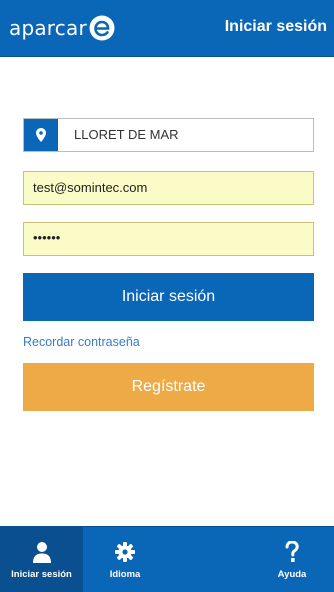 Image resolution: width=334 pixels, height=592 pixels. Describe the element at coordinates (167, 28) in the screenshot. I see `top-bar: aparcar Iniciar sesión` at that location.